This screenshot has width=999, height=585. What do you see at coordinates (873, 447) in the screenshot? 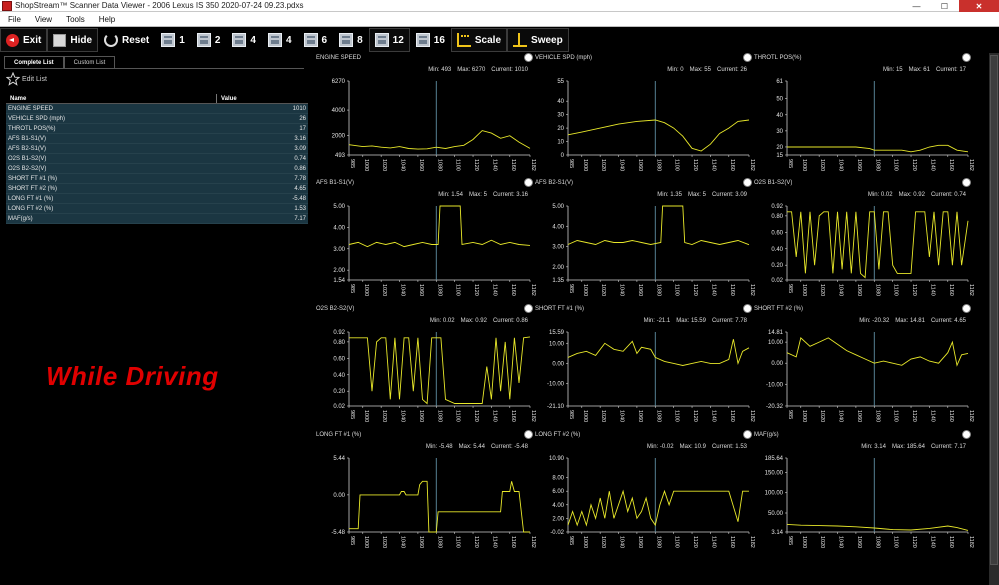
I see `min-readout: Min: 3.14` at bounding box center [873, 447].